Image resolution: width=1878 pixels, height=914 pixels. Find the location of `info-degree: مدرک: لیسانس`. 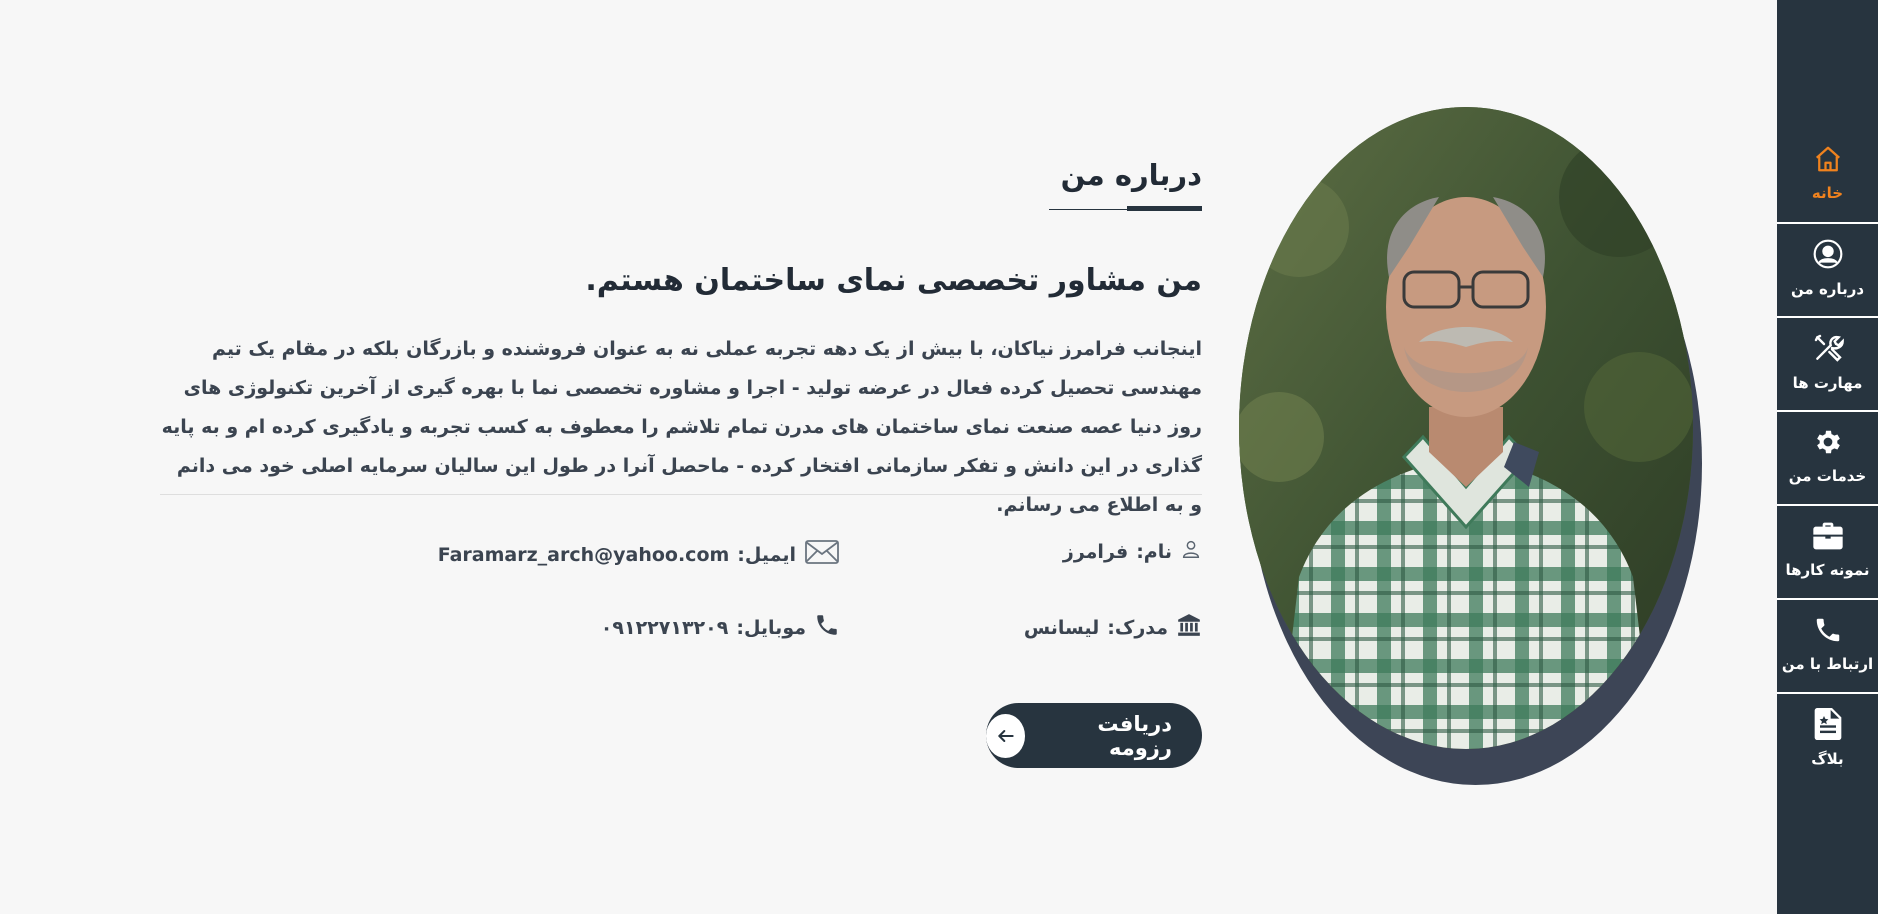

info-degree: مدرک: لیسانس is located at coordinates (1113, 627).